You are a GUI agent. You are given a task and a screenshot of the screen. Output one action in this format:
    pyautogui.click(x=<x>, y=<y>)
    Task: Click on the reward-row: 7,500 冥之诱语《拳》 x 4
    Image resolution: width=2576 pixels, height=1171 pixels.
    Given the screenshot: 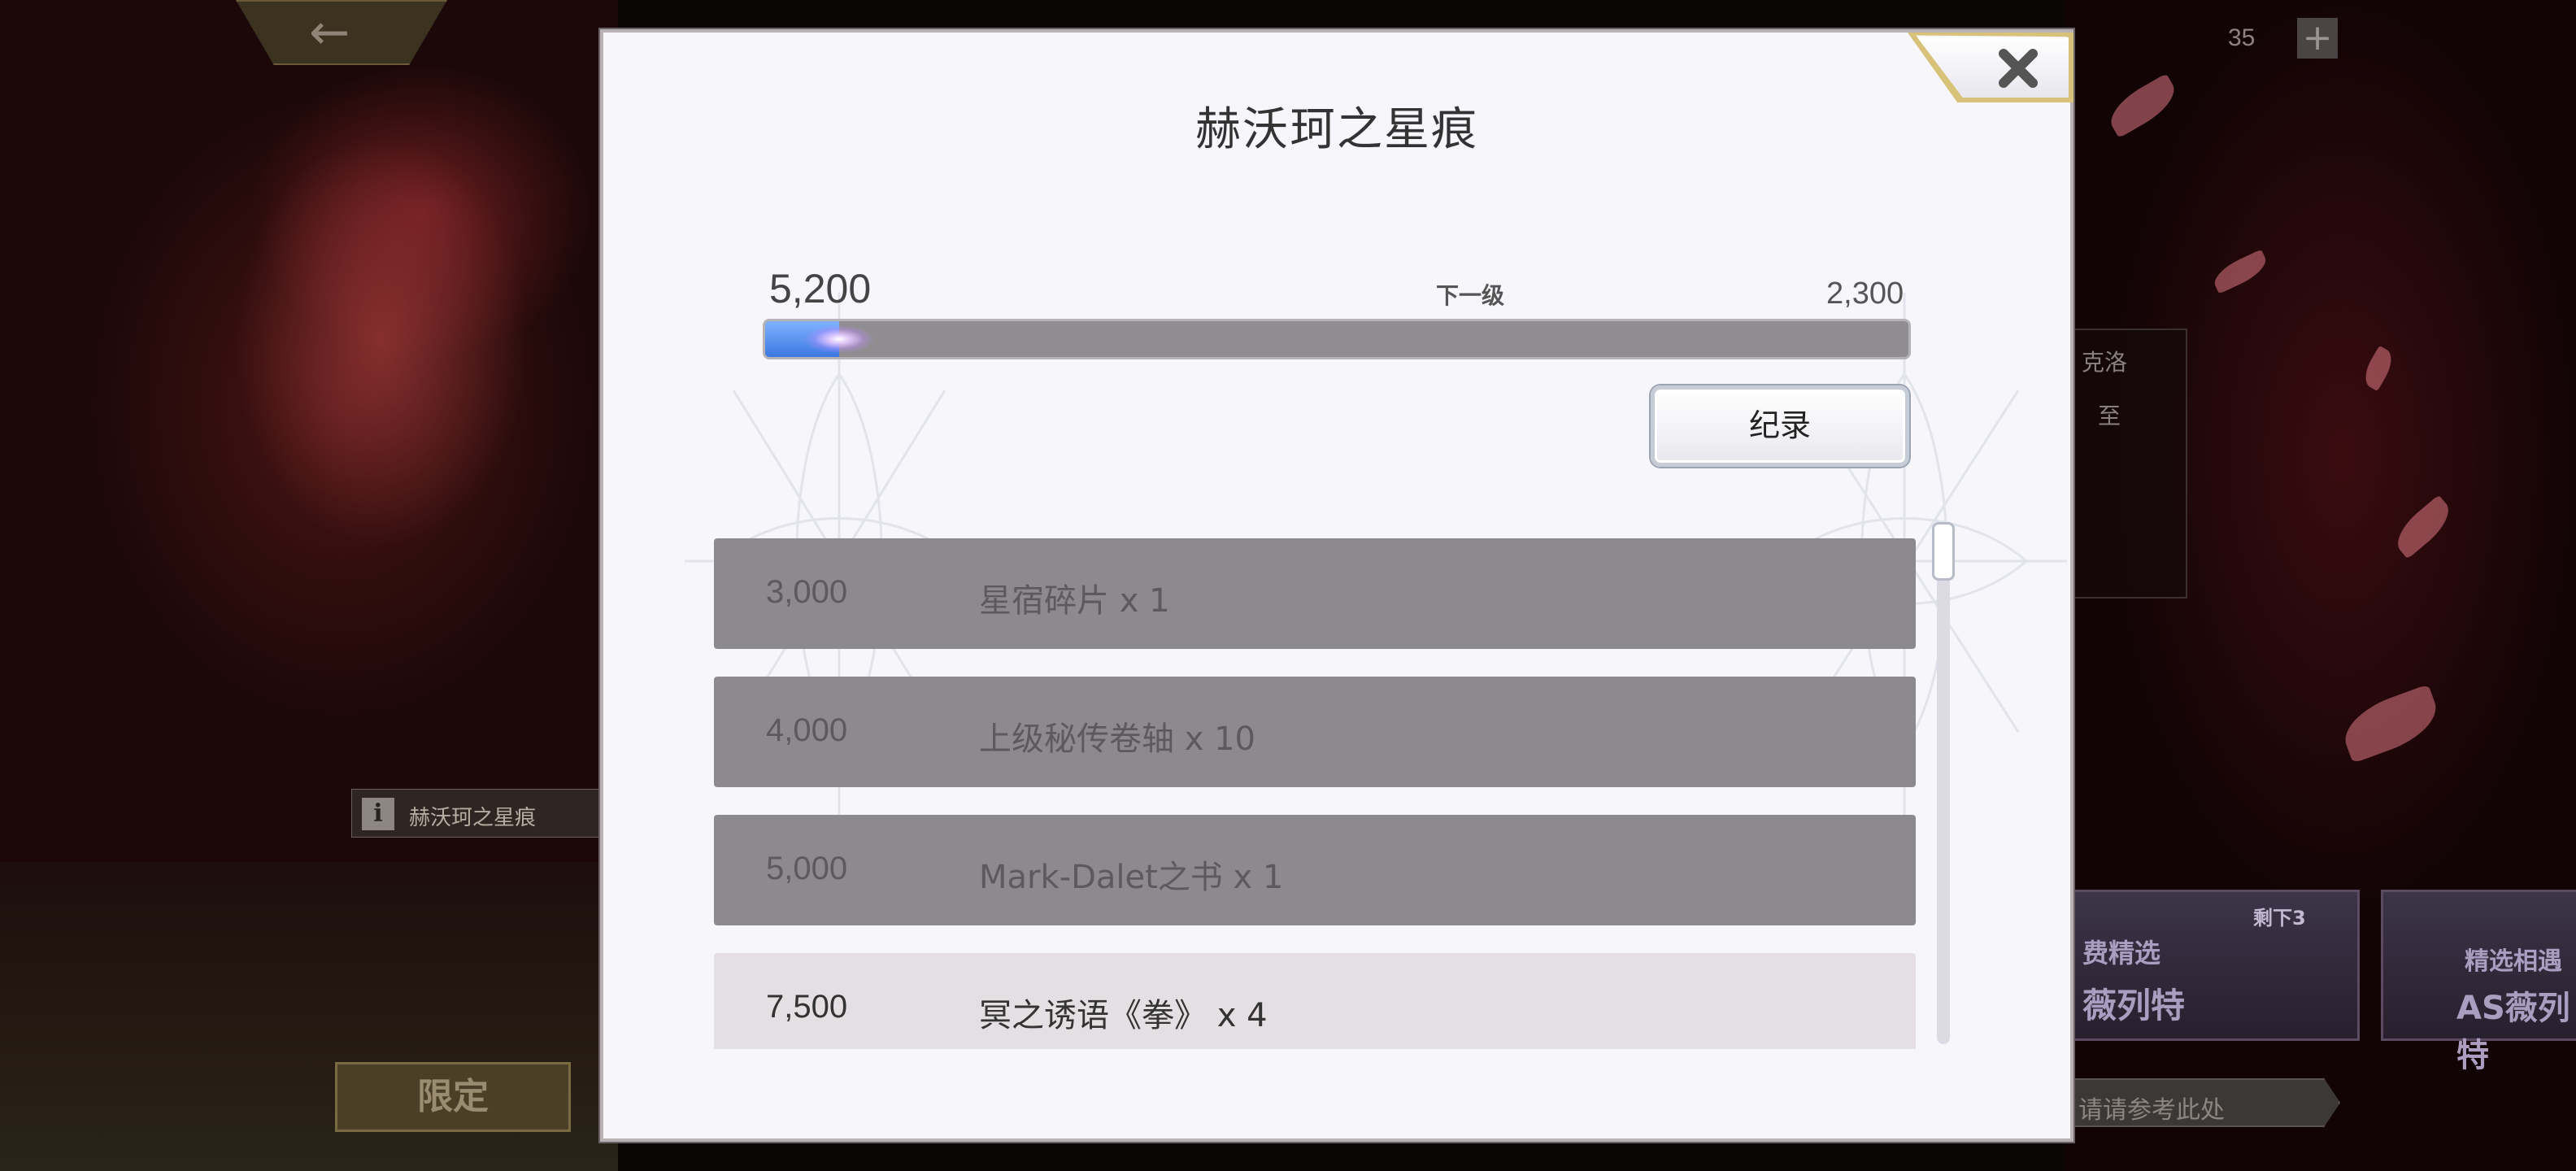 What is the action you would take?
    pyautogui.click(x=1315, y=1001)
    